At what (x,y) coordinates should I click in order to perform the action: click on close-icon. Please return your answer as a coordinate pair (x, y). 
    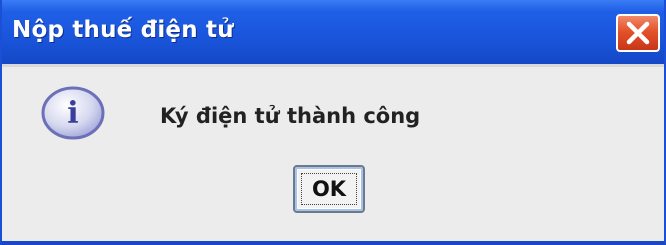
    Looking at the image, I should click on (638, 33).